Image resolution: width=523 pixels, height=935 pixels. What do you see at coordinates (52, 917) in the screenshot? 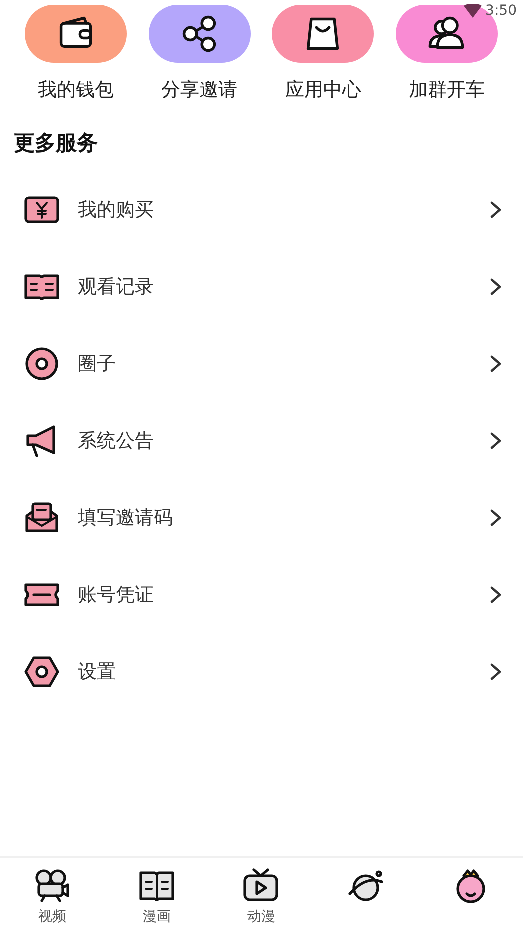
I see `tab-label: 视频` at bounding box center [52, 917].